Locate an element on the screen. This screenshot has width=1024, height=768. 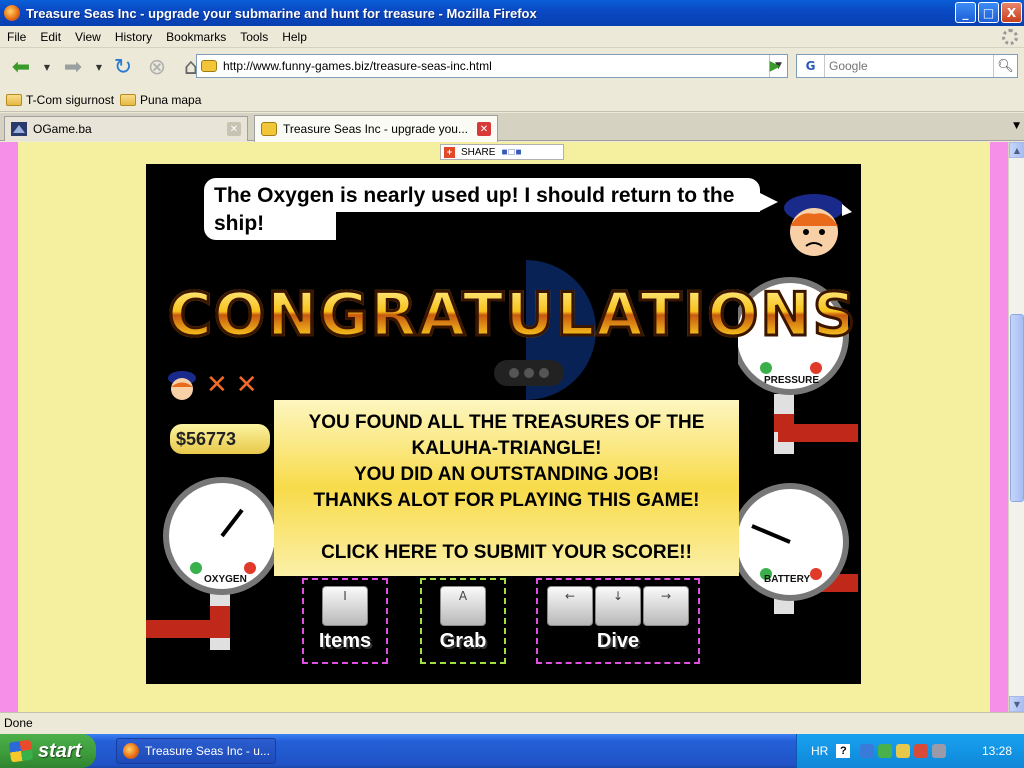
key-left: ← is located at coordinates (570, 605).